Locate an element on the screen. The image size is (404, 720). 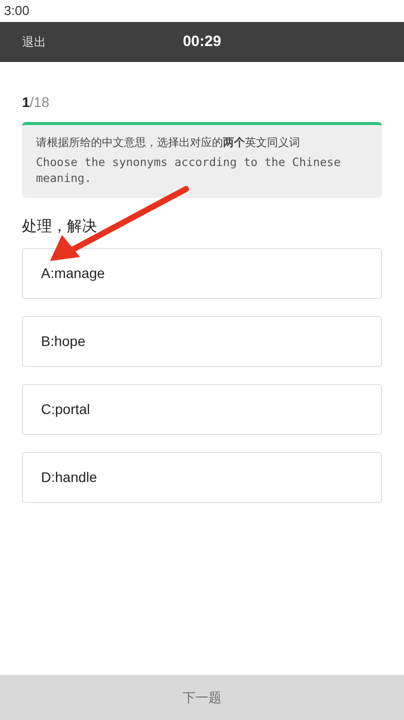
timer: 00:29 is located at coordinates (202, 42).